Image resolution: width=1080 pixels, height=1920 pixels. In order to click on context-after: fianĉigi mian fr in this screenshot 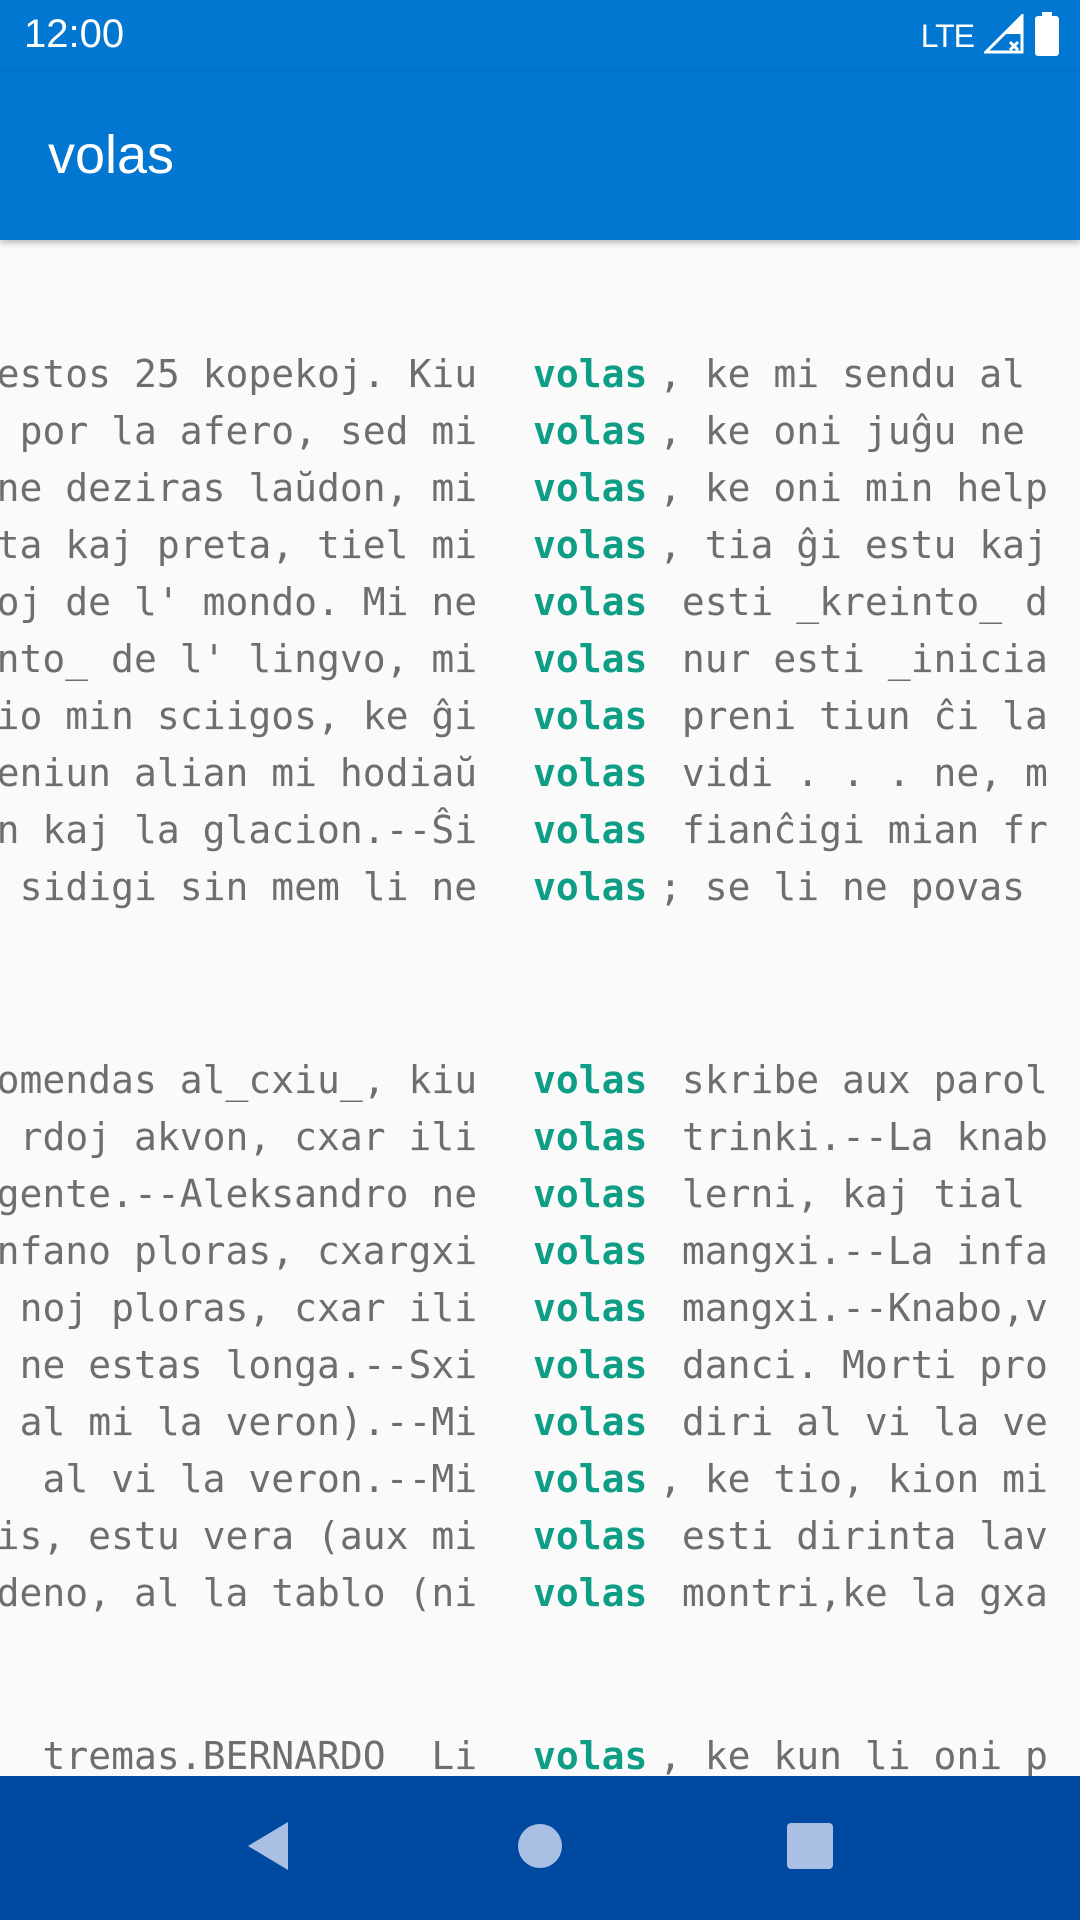, I will do `click(853, 830)`.